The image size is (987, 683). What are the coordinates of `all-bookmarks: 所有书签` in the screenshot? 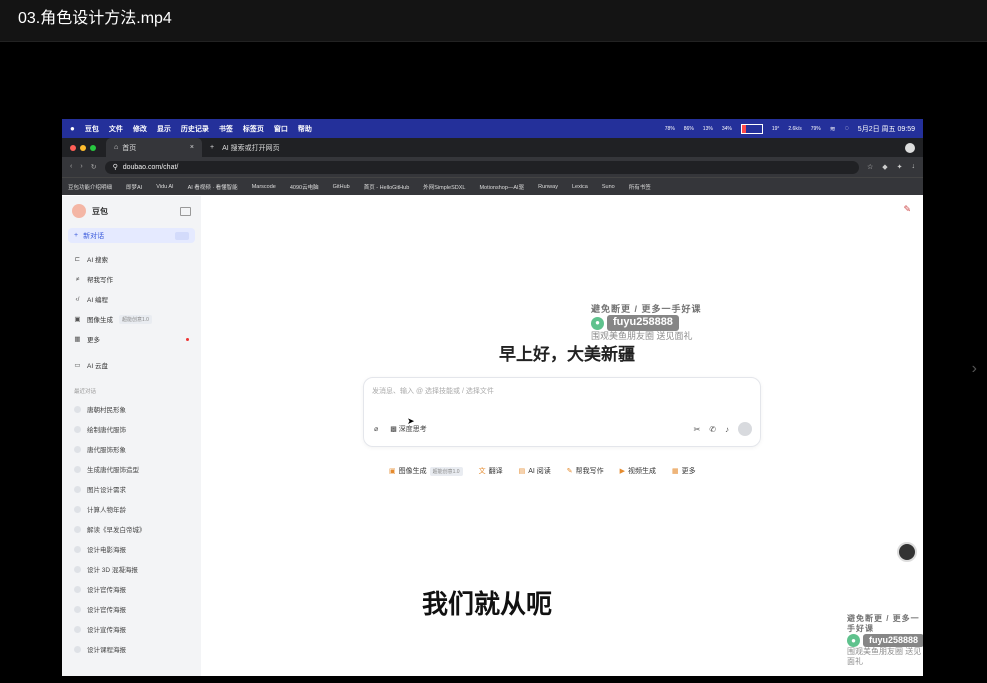 It's located at (640, 187).